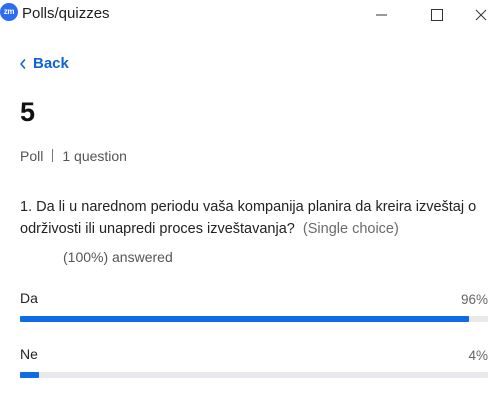 Image resolution: width=500 pixels, height=418 pixels. Describe the element at coordinates (29, 298) in the screenshot. I see `option-label: Da` at that location.